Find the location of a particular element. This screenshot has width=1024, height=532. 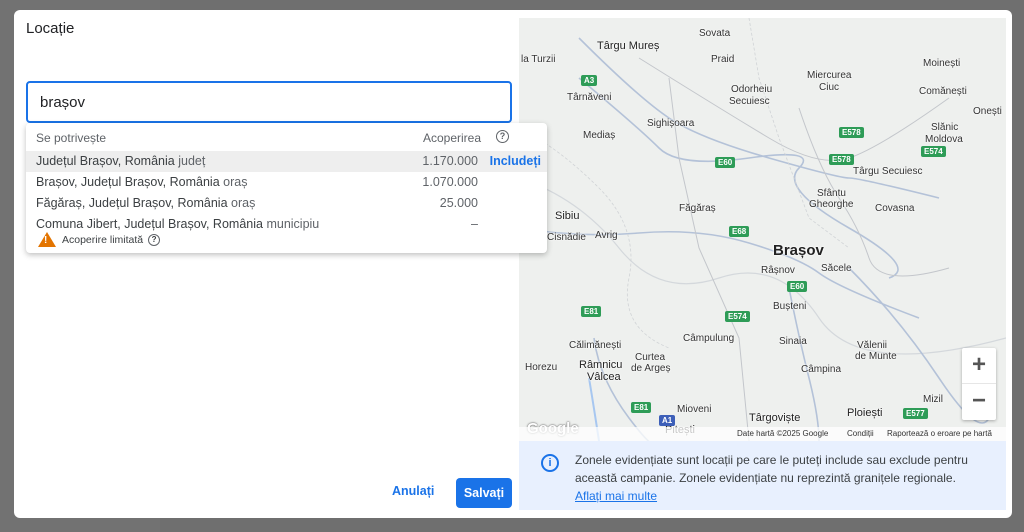

map-label-comanesti: Comănești is located at coordinates (943, 91).